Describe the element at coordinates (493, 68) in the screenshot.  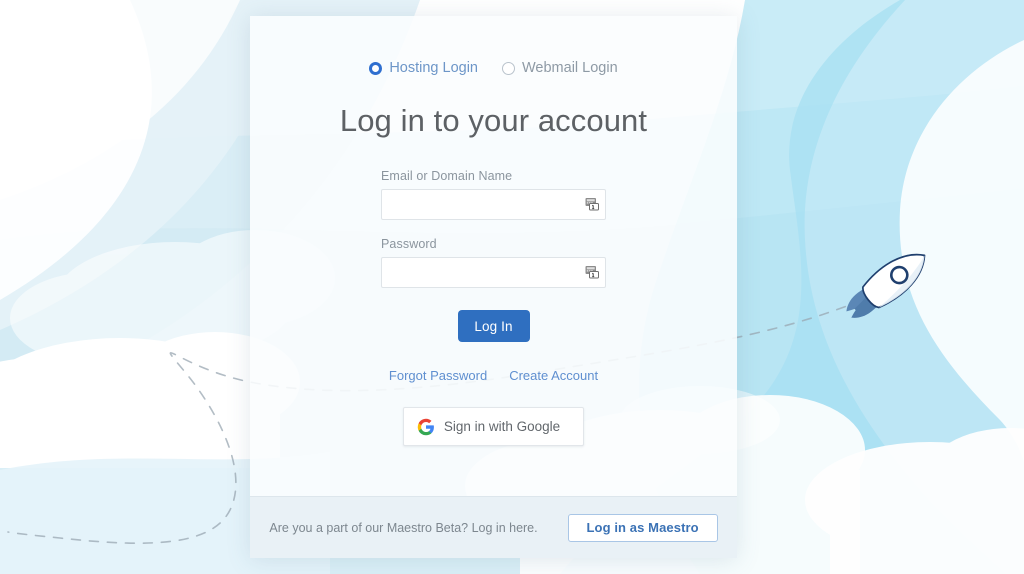
I see `login-type-selector: Hosting Login Webmail Login` at that location.